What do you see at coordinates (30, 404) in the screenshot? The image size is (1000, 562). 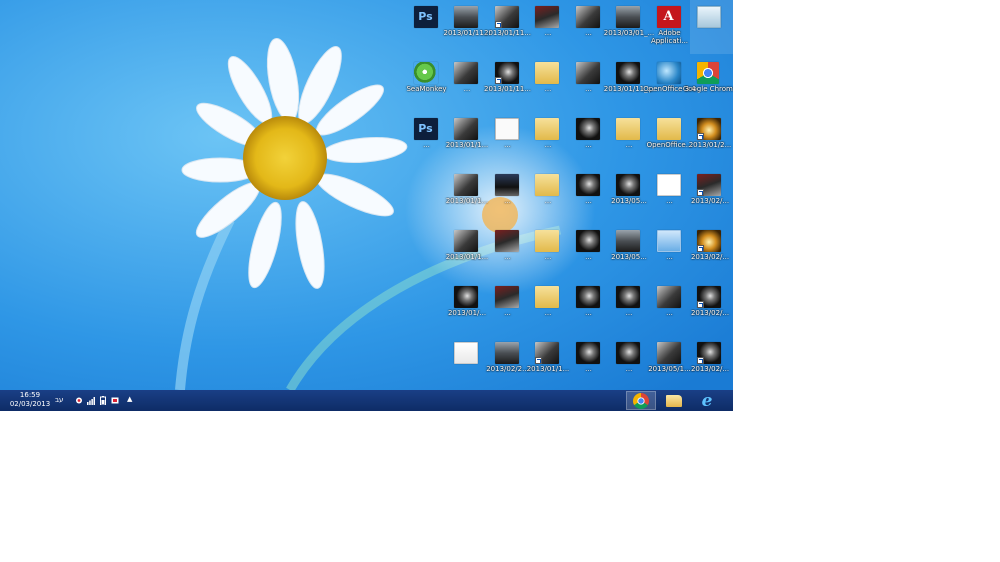 I see `clock-date: 02/03/2013` at bounding box center [30, 404].